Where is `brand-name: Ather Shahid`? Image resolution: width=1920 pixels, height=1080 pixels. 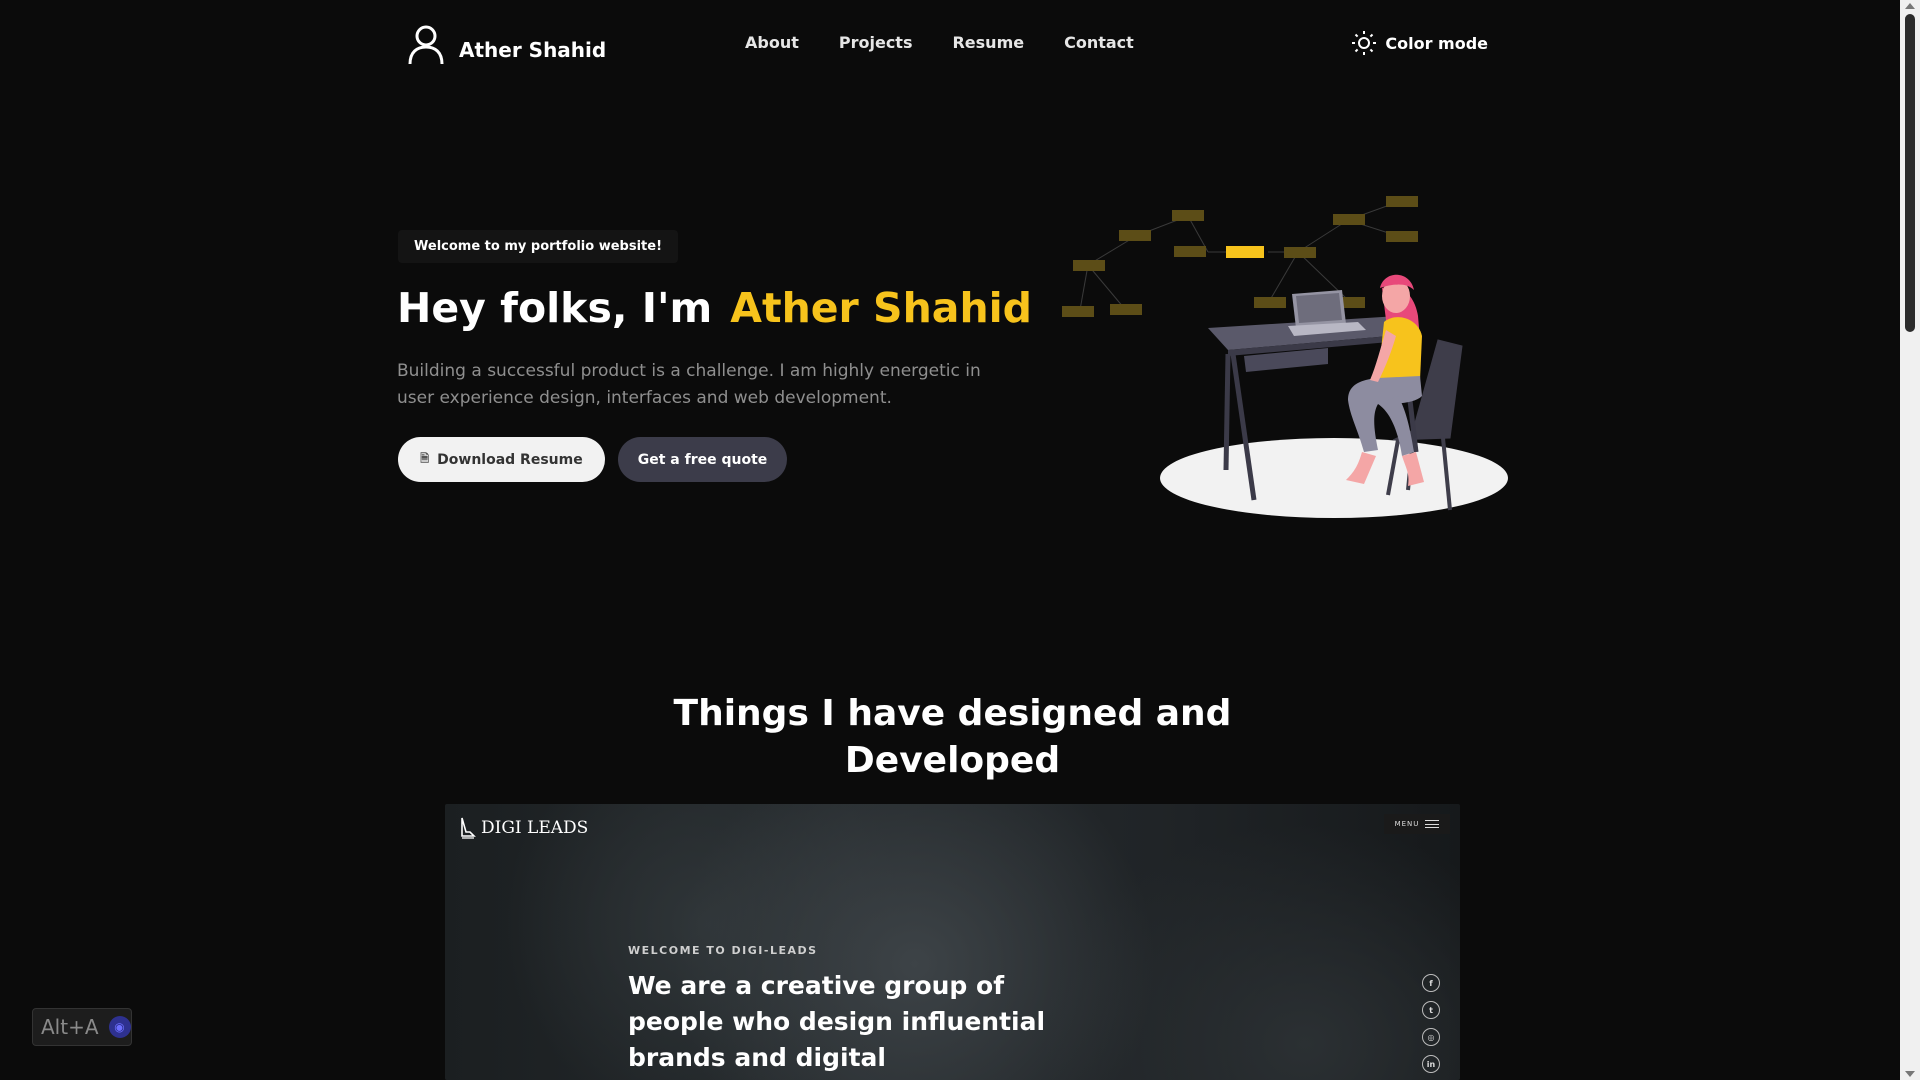 brand-name: Ather Shahid is located at coordinates (533, 50).